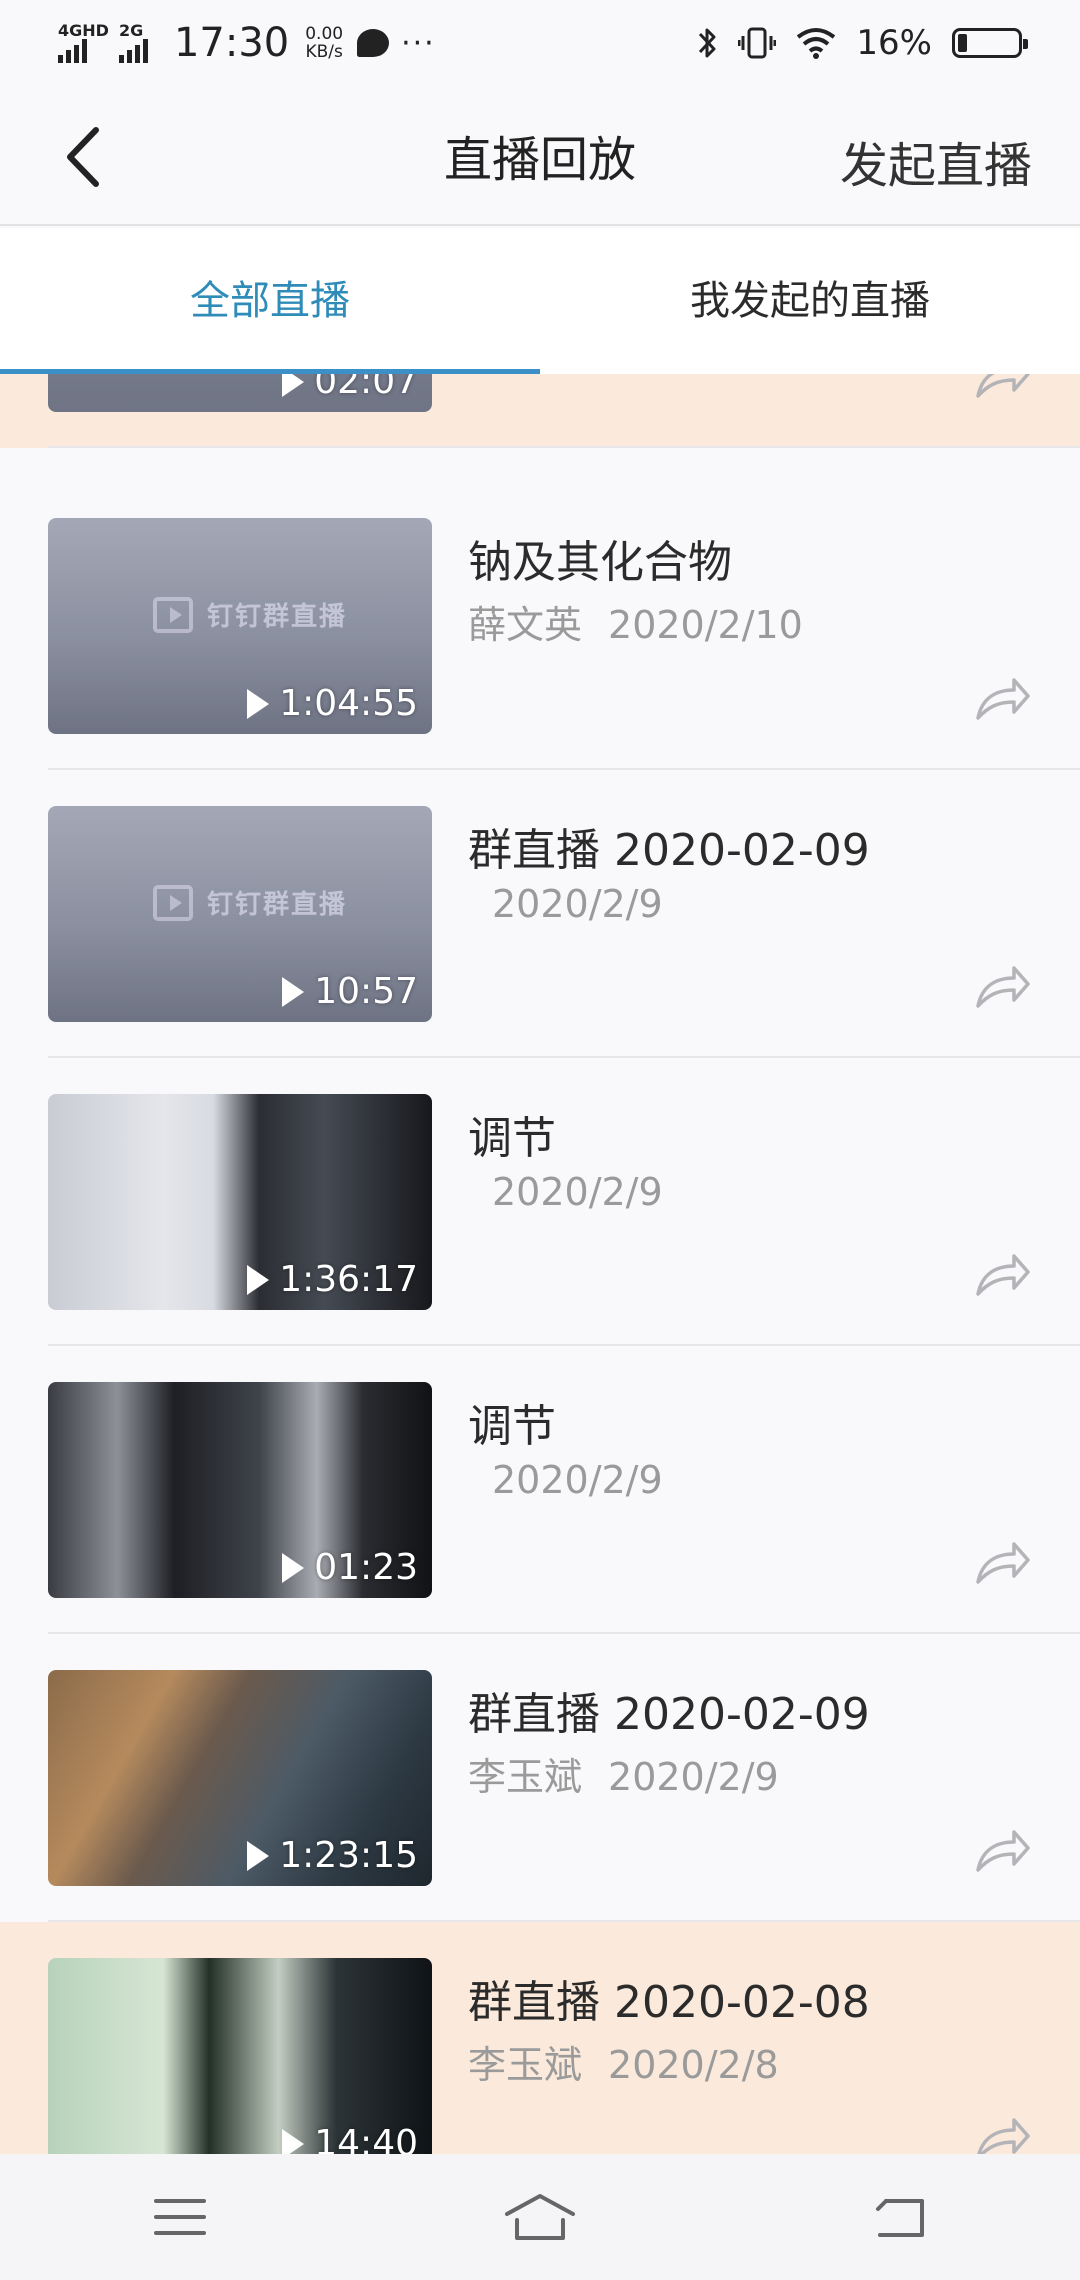 The height and width of the screenshot is (2280, 1080). I want to click on duration-text: 14:40, so click(366, 2138).